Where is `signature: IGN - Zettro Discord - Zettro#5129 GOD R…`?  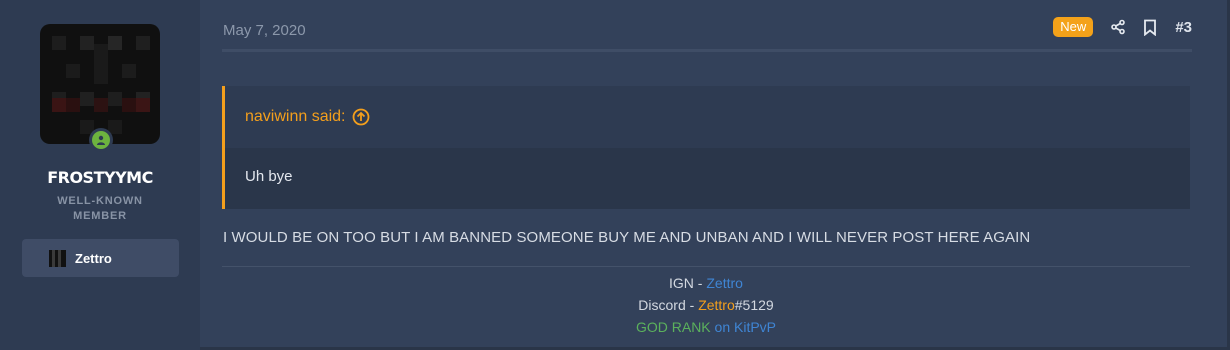
signature: IGN - Zettro Discord - Zettro#5129 GOD R… is located at coordinates (706, 305).